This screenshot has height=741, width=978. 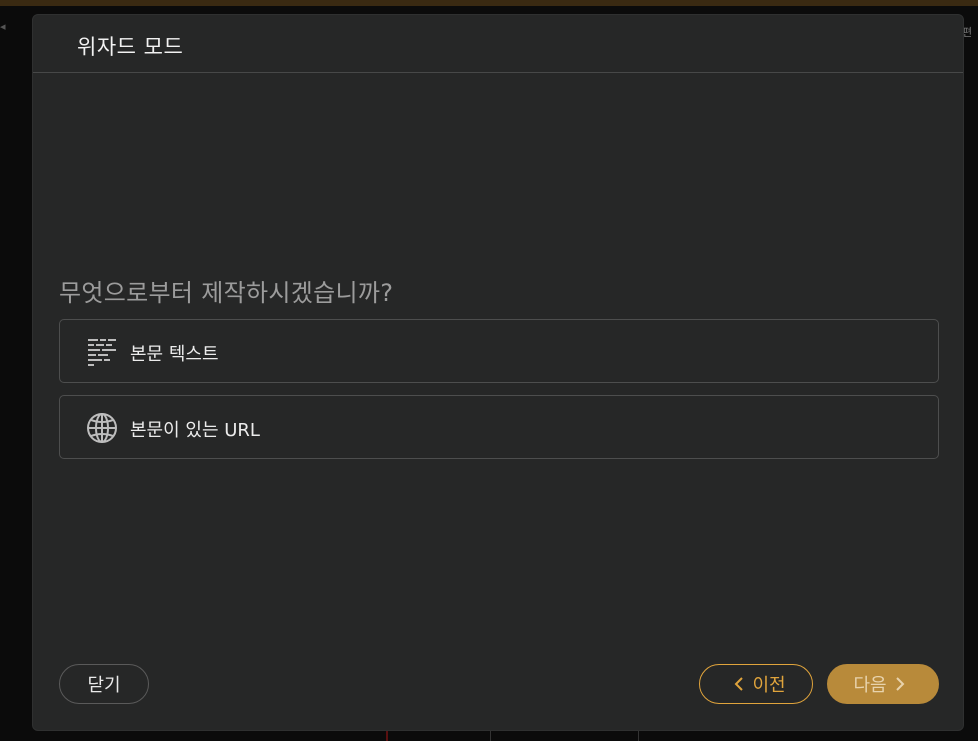 What do you see at coordinates (499, 351) in the screenshot?
I see `option-body-text: 본문 텍스트` at bounding box center [499, 351].